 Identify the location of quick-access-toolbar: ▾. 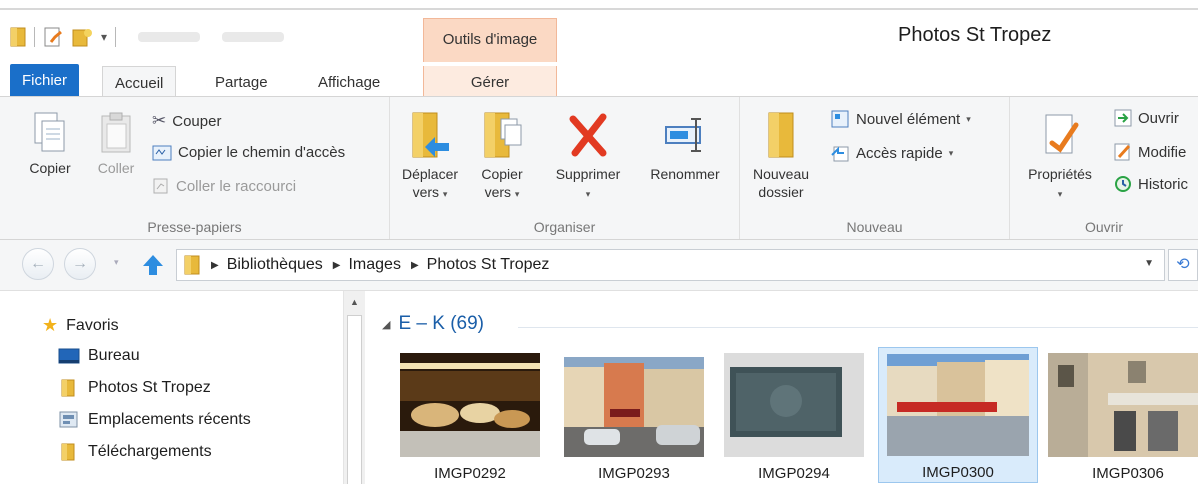
(147, 37).